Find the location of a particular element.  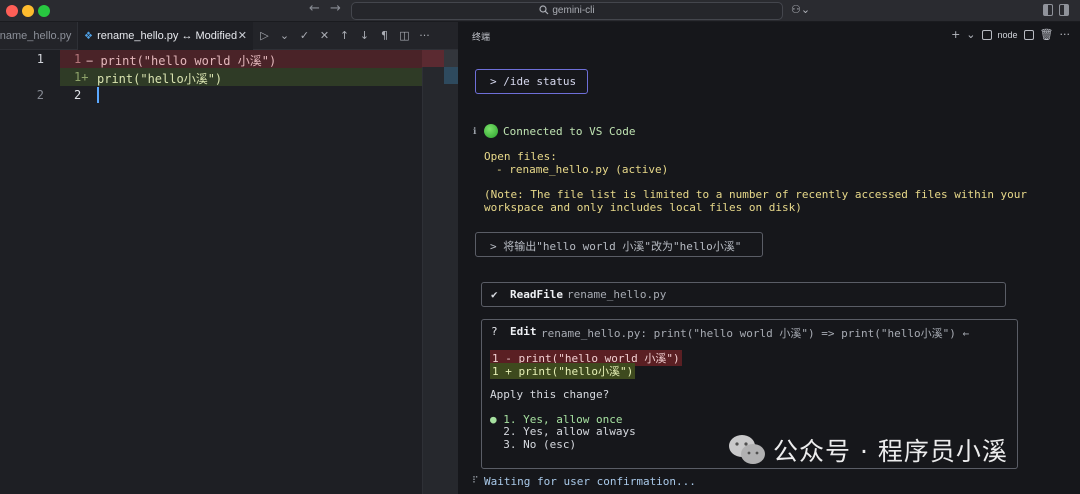

previous-change-icon: ↑ is located at coordinates (344, 36).